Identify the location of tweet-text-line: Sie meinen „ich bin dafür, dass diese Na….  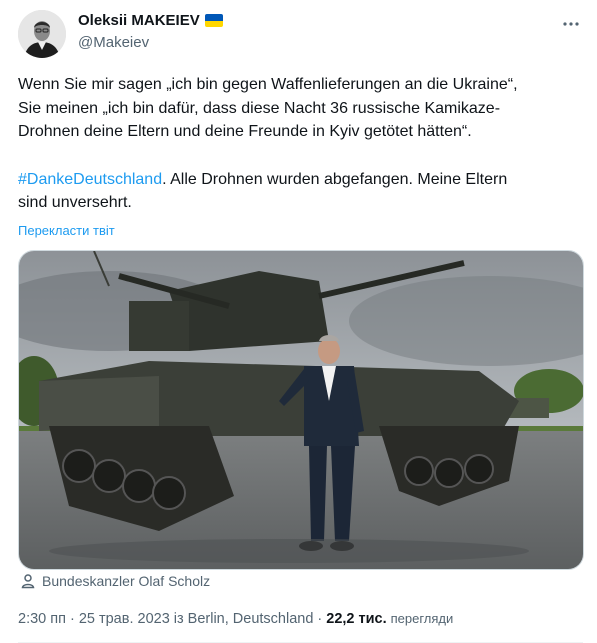
(259, 108).